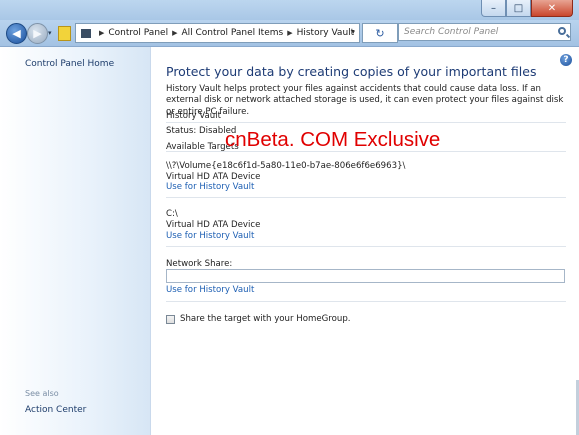 This screenshot has width=579, height=435. I want to click on maximize-button: □, so click(518, 8).